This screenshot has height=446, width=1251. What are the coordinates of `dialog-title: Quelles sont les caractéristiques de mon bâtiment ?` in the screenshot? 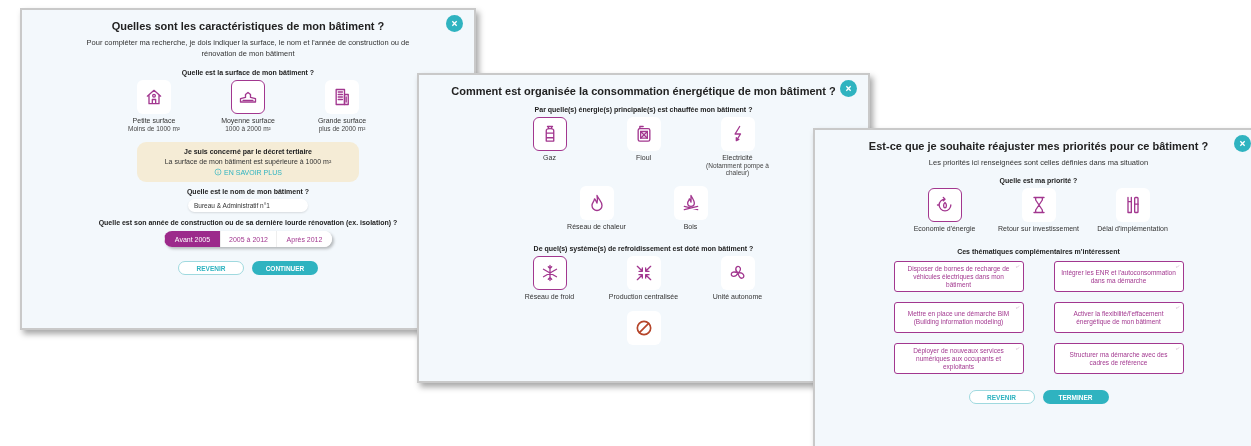 It's located at (248, 26).